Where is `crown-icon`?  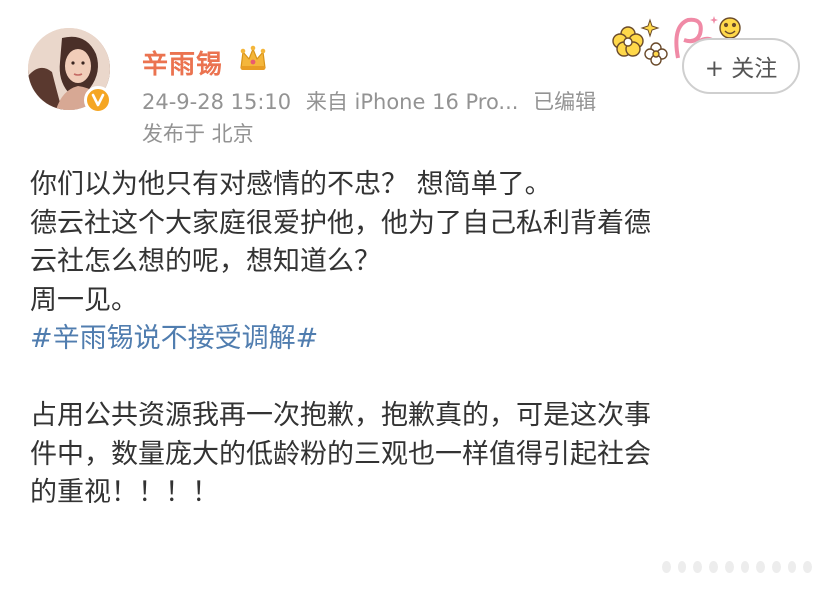
crown-icon is located at coordinates (253, 57).